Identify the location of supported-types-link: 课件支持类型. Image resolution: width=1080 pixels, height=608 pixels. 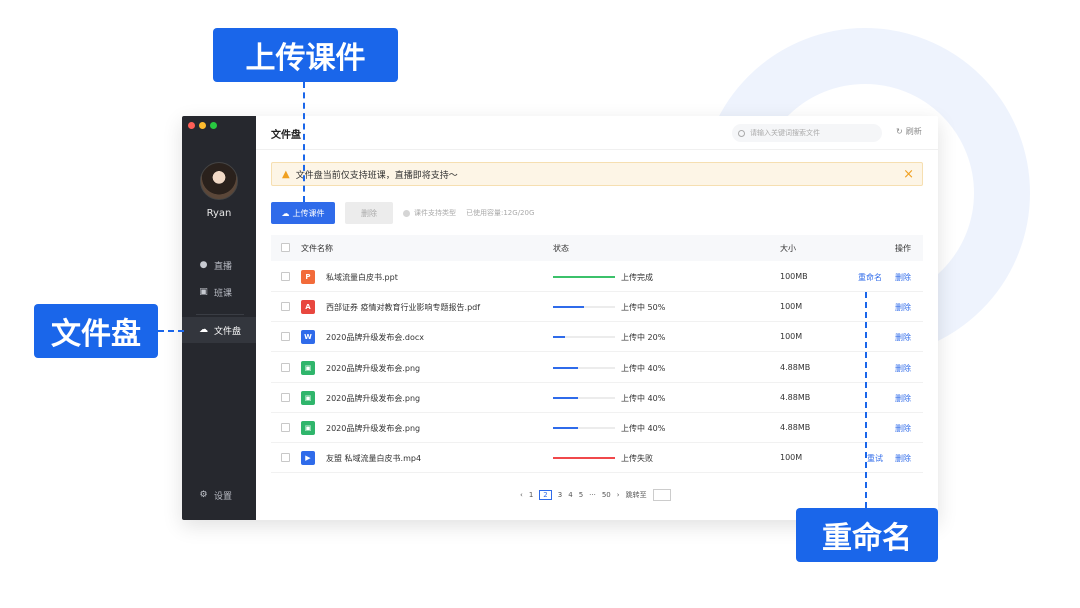
(435, 213).